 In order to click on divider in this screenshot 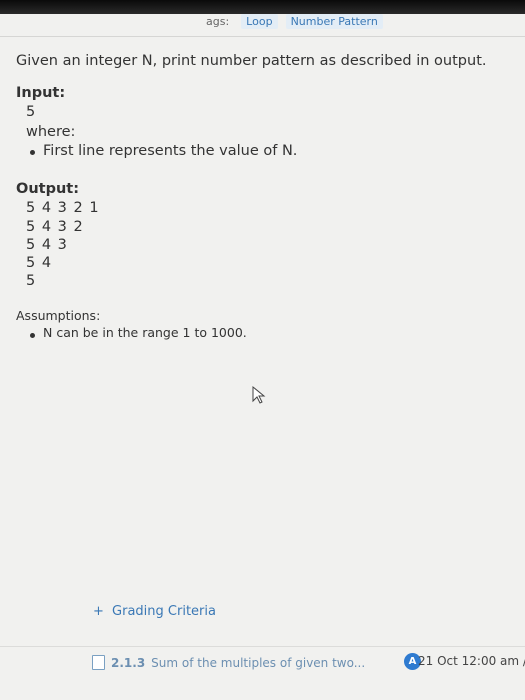, I will do `click(262, 36)`.